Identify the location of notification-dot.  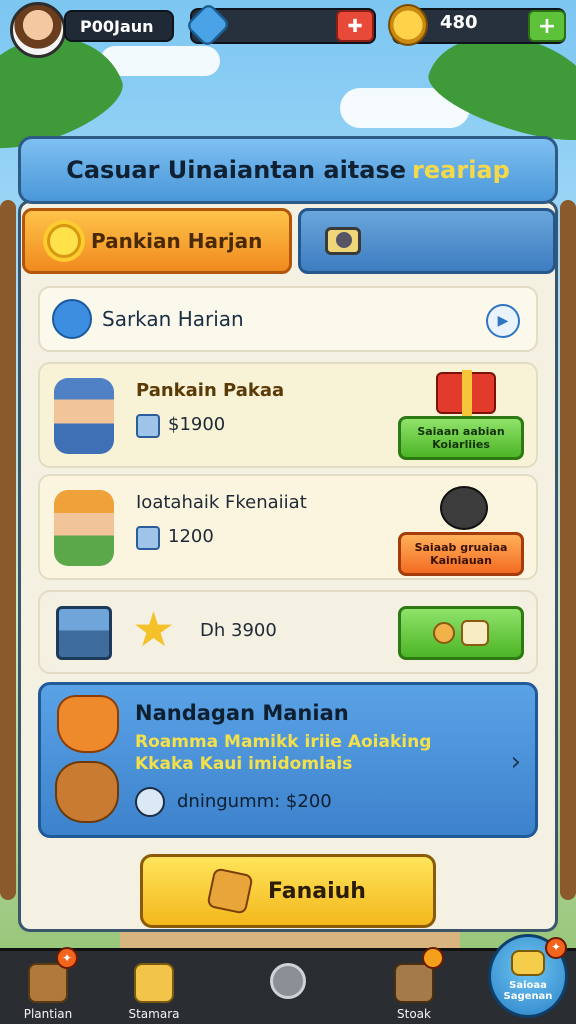
(433, 958).